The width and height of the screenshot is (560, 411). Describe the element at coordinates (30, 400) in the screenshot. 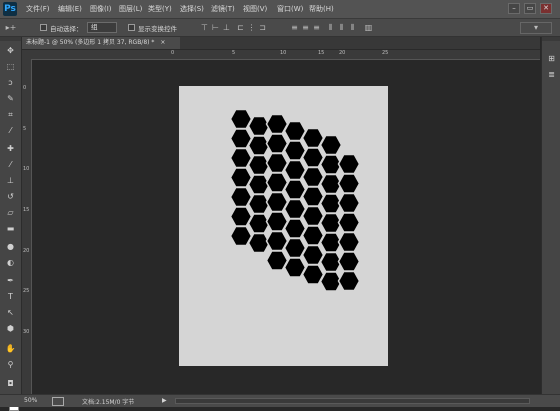

I see `zoom-level: 50%` at that location.